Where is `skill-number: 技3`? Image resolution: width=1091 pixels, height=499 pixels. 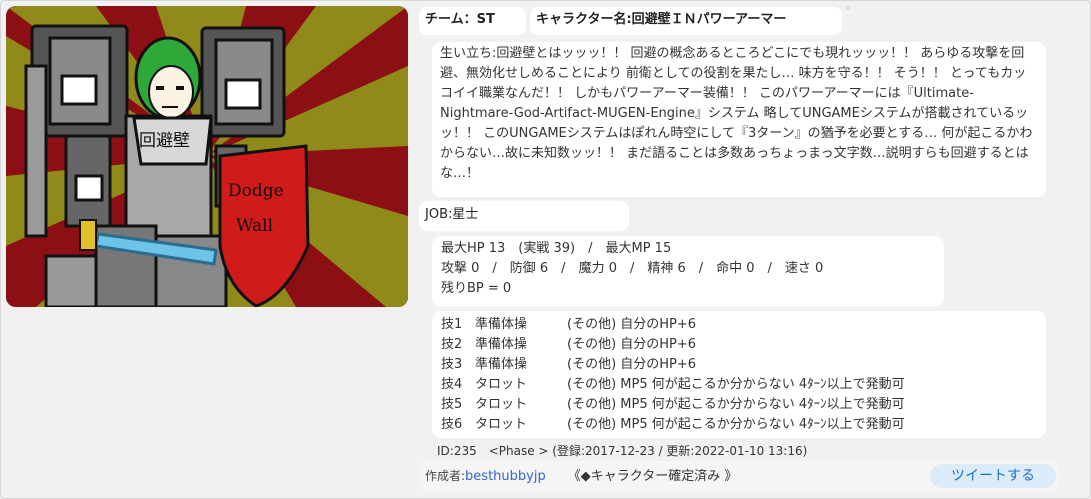 skill-number: 技3 is located at coordinates (452, 364).